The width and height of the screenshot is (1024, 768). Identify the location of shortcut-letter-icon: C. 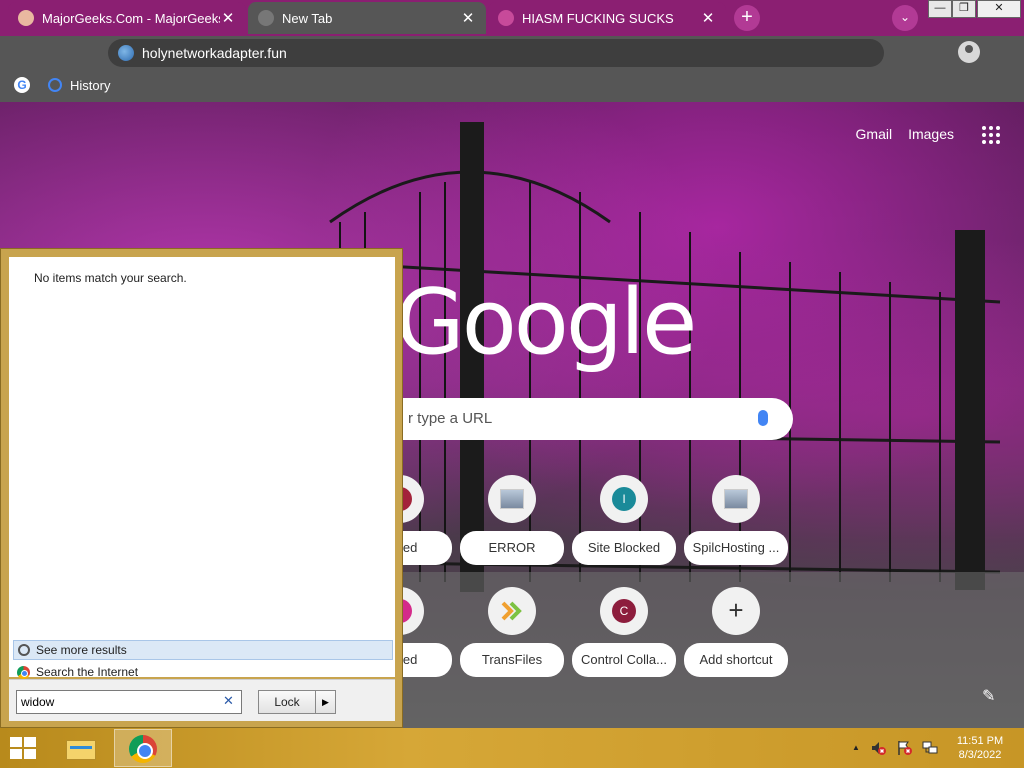
(624, 611).